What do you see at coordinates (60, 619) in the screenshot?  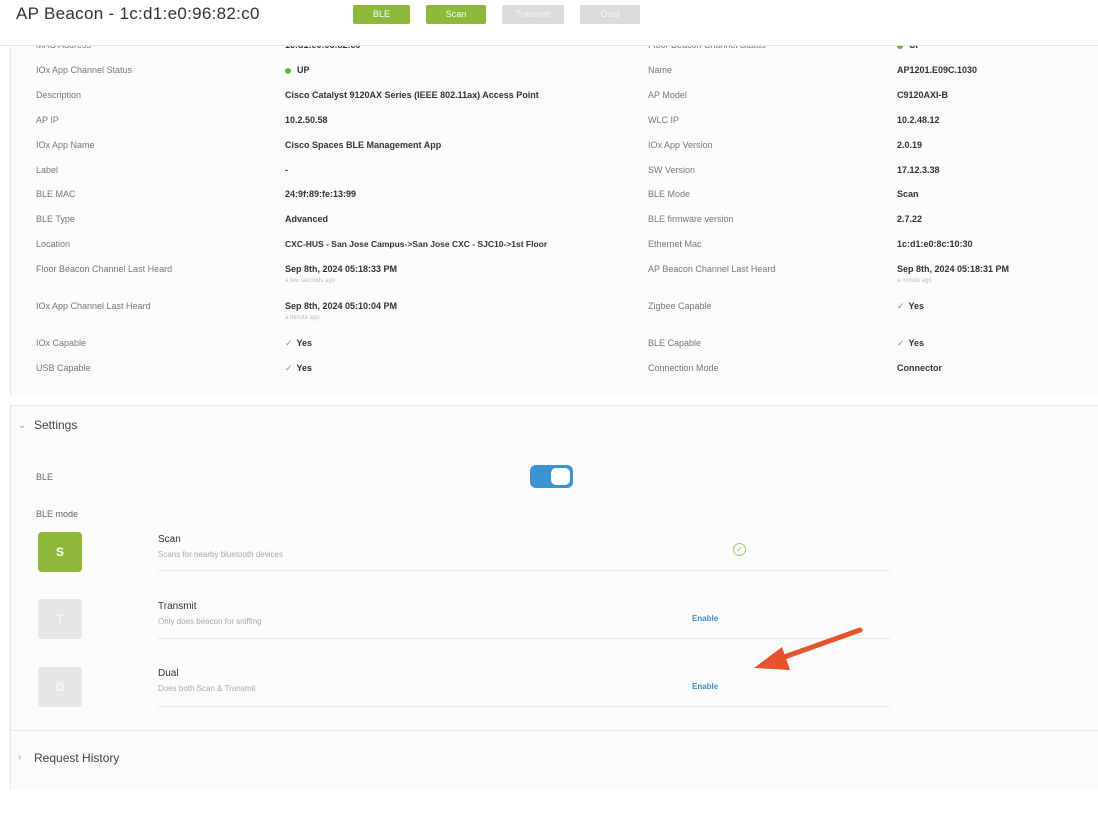 I see `transmit-mode-icon: T` at bounding box center [60, 619].